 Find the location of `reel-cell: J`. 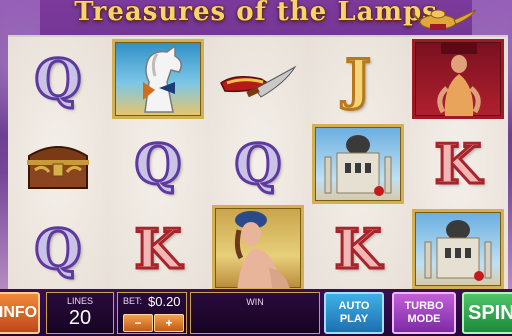

reel-cell: J is located at coordinates (358, 79).